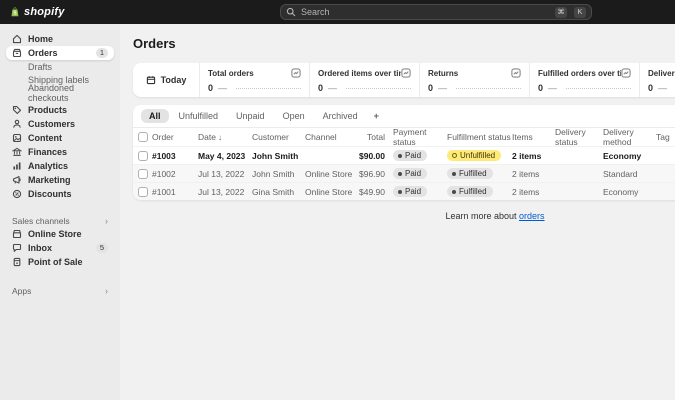 The width and height of the screenshot is (675, 400). I want to click on sidebar-item-label: Analytics, so click(48, 166).